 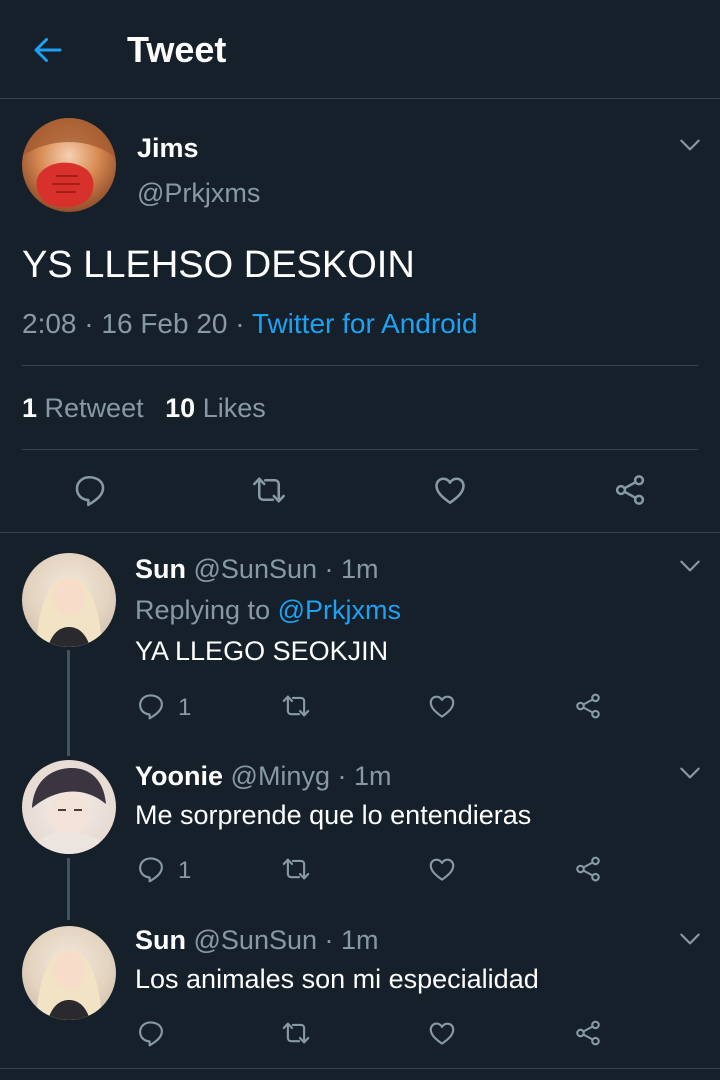 What do you see at coordinates (262, 651) in the screenshot?
I see `reply-text: YA LLEGO SEOKJIN` at bounding box center [262, 651].